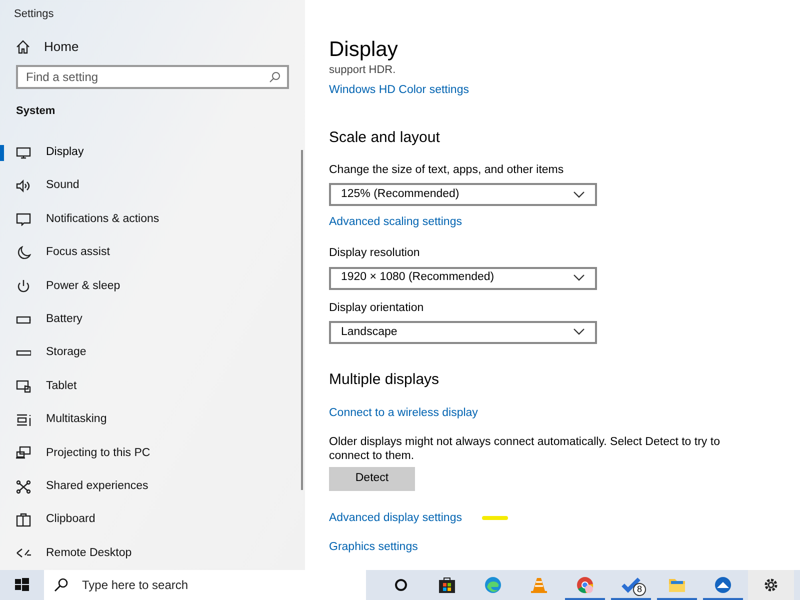 This screenshot has width=800, height=600. Describe the element at coordinates (152, 286) in the screenshot. I see `sidebar-item: Power & sleep` at that location.